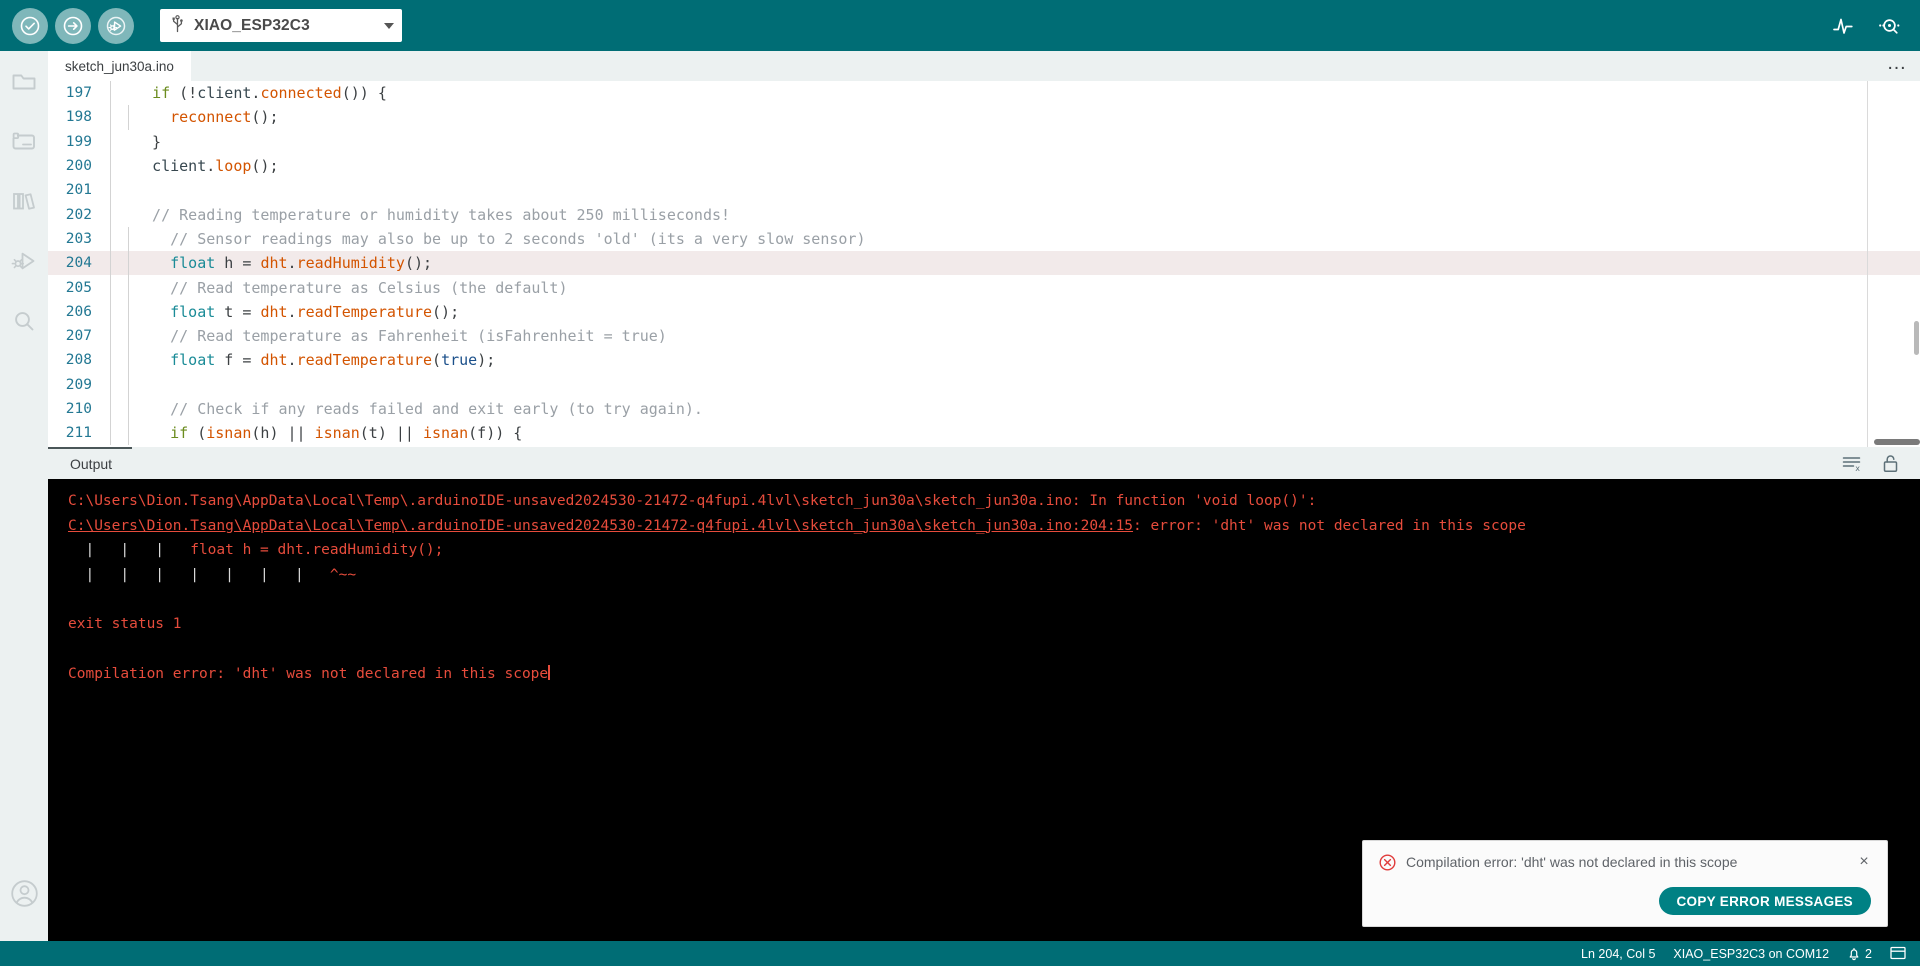 Image resolution: width=1920 pixels, height=966 pixels. I want to click on folder-icon, so click(23, 82).